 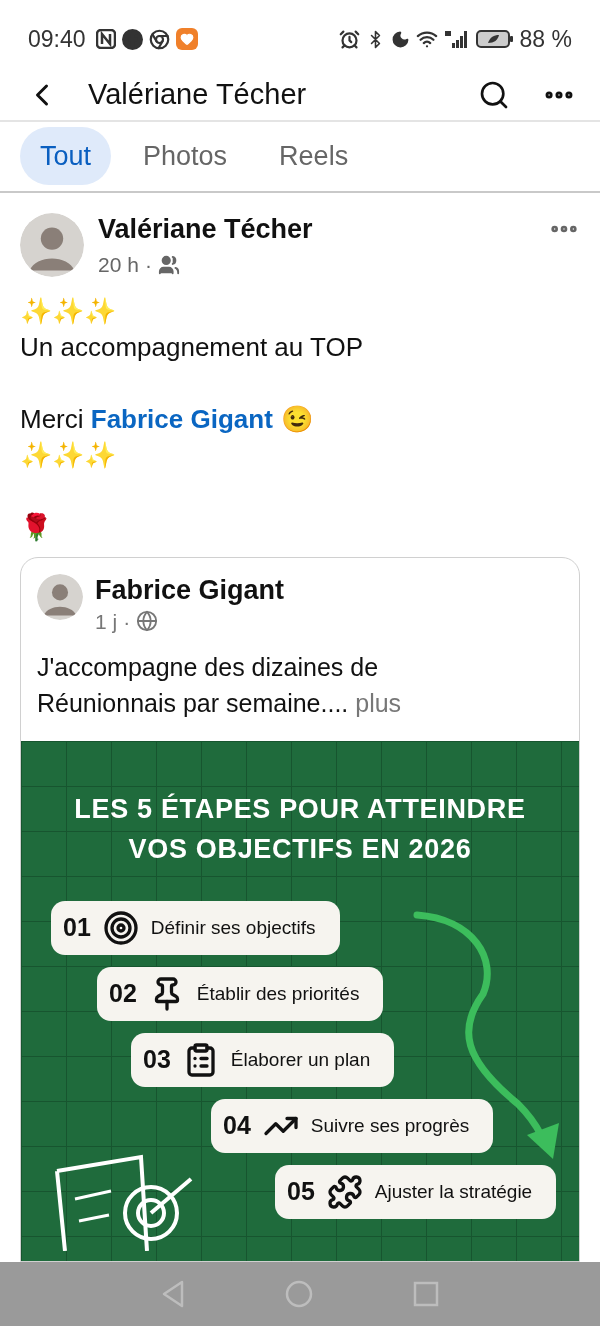 What do you see at coordinates (456, 39) in the screenshot?
I see `signal-icon` at bounding box center [456, 39].